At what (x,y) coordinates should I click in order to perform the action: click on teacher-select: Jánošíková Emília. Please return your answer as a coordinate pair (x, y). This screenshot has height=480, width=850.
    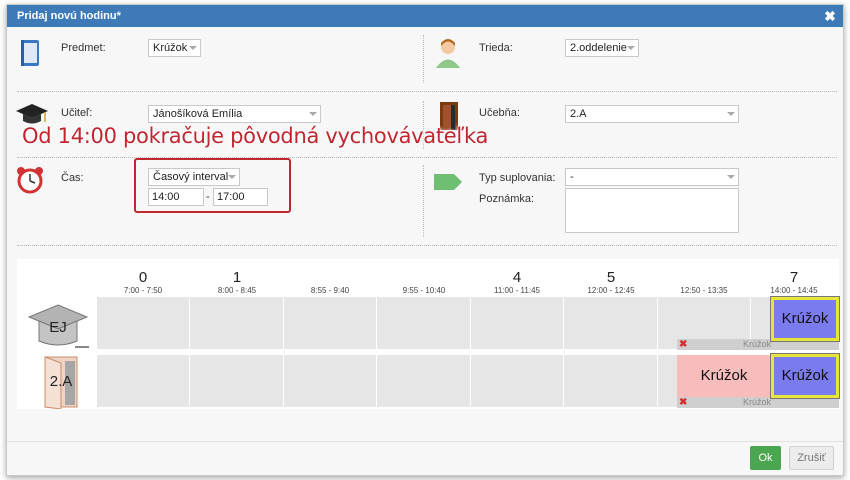
    Looking at the image, I should click on (234, 114).